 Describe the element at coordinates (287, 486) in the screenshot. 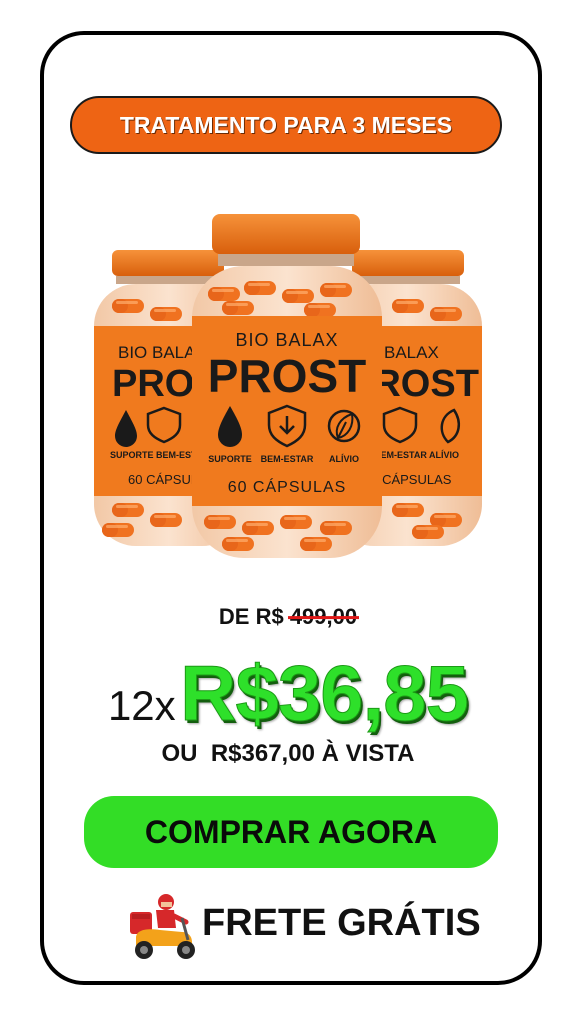

I see `jar-capsule-count: 60 CÁPSULAS` at that location.